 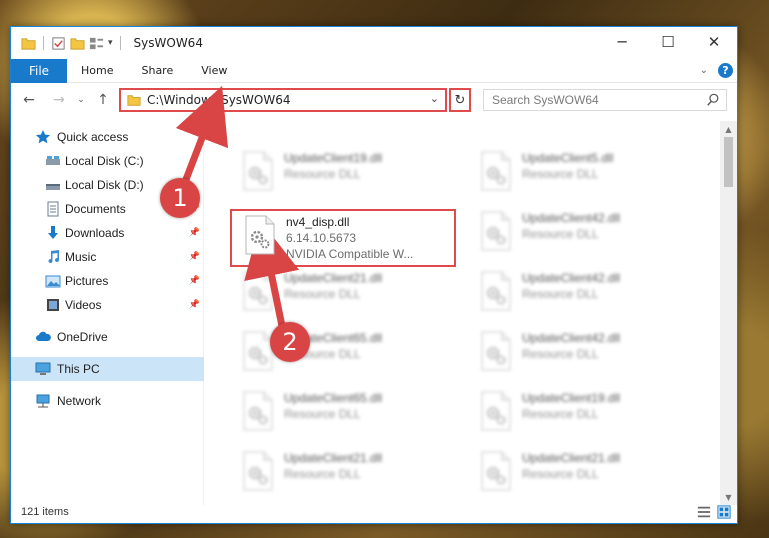 I want to click on file-tab: File, so click(x=39, y=70).